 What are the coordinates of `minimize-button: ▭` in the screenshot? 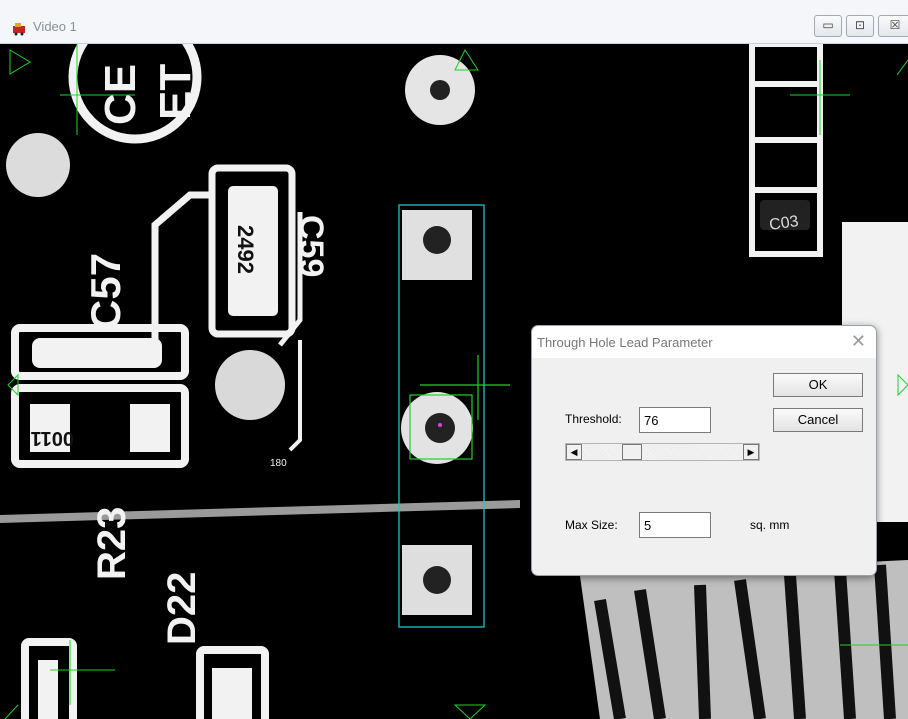 It's located at (828, 26).